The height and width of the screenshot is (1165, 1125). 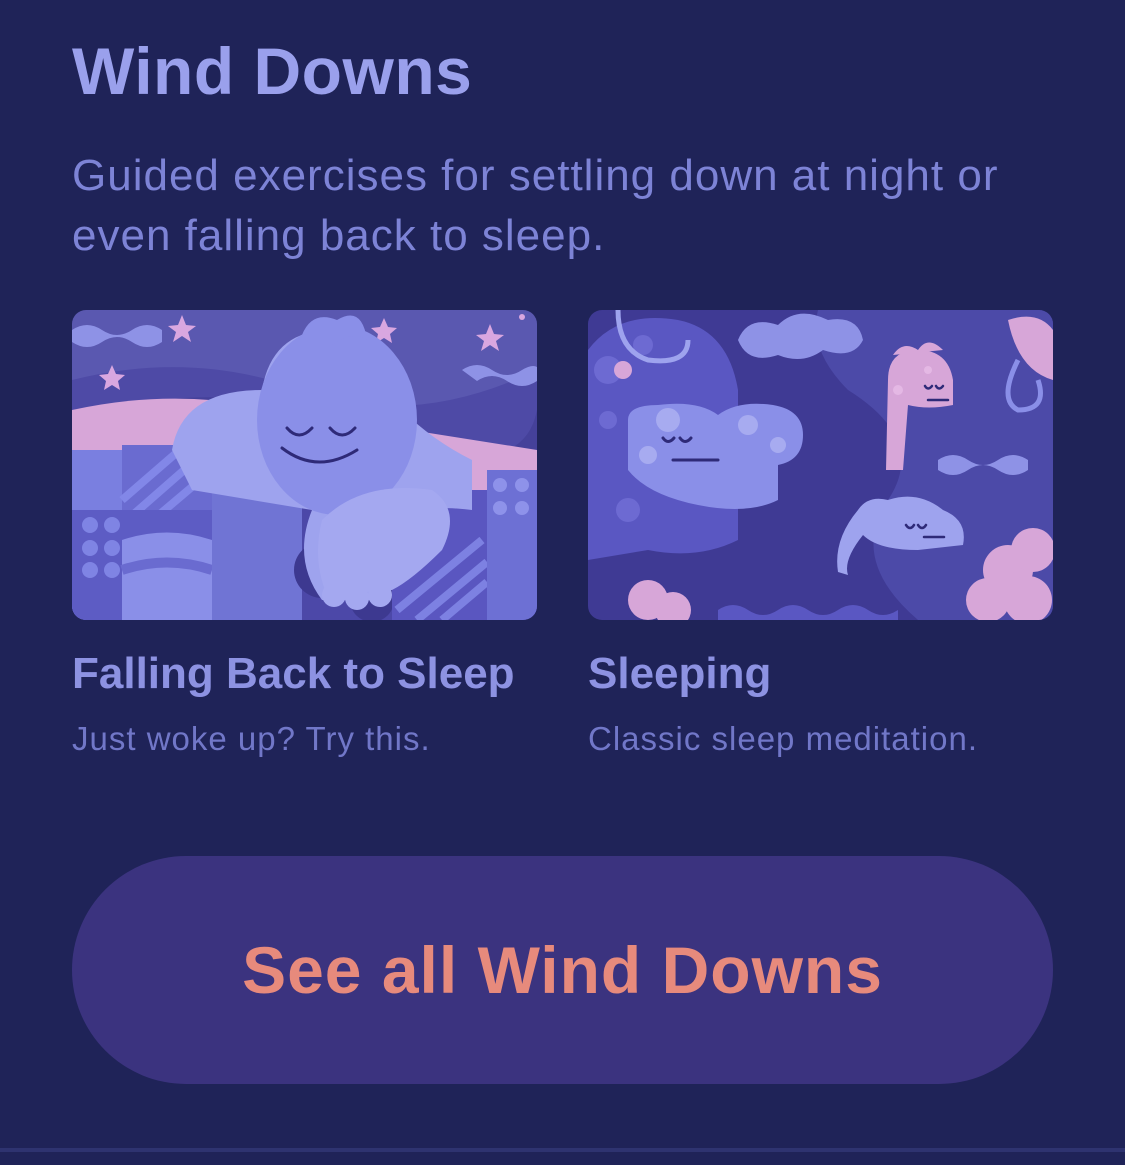 What do you see at coordinates (783, 739) in the screenshot?
I see `card-subtitle: Classic sleep meditation.` at bounding box center [783, 739].